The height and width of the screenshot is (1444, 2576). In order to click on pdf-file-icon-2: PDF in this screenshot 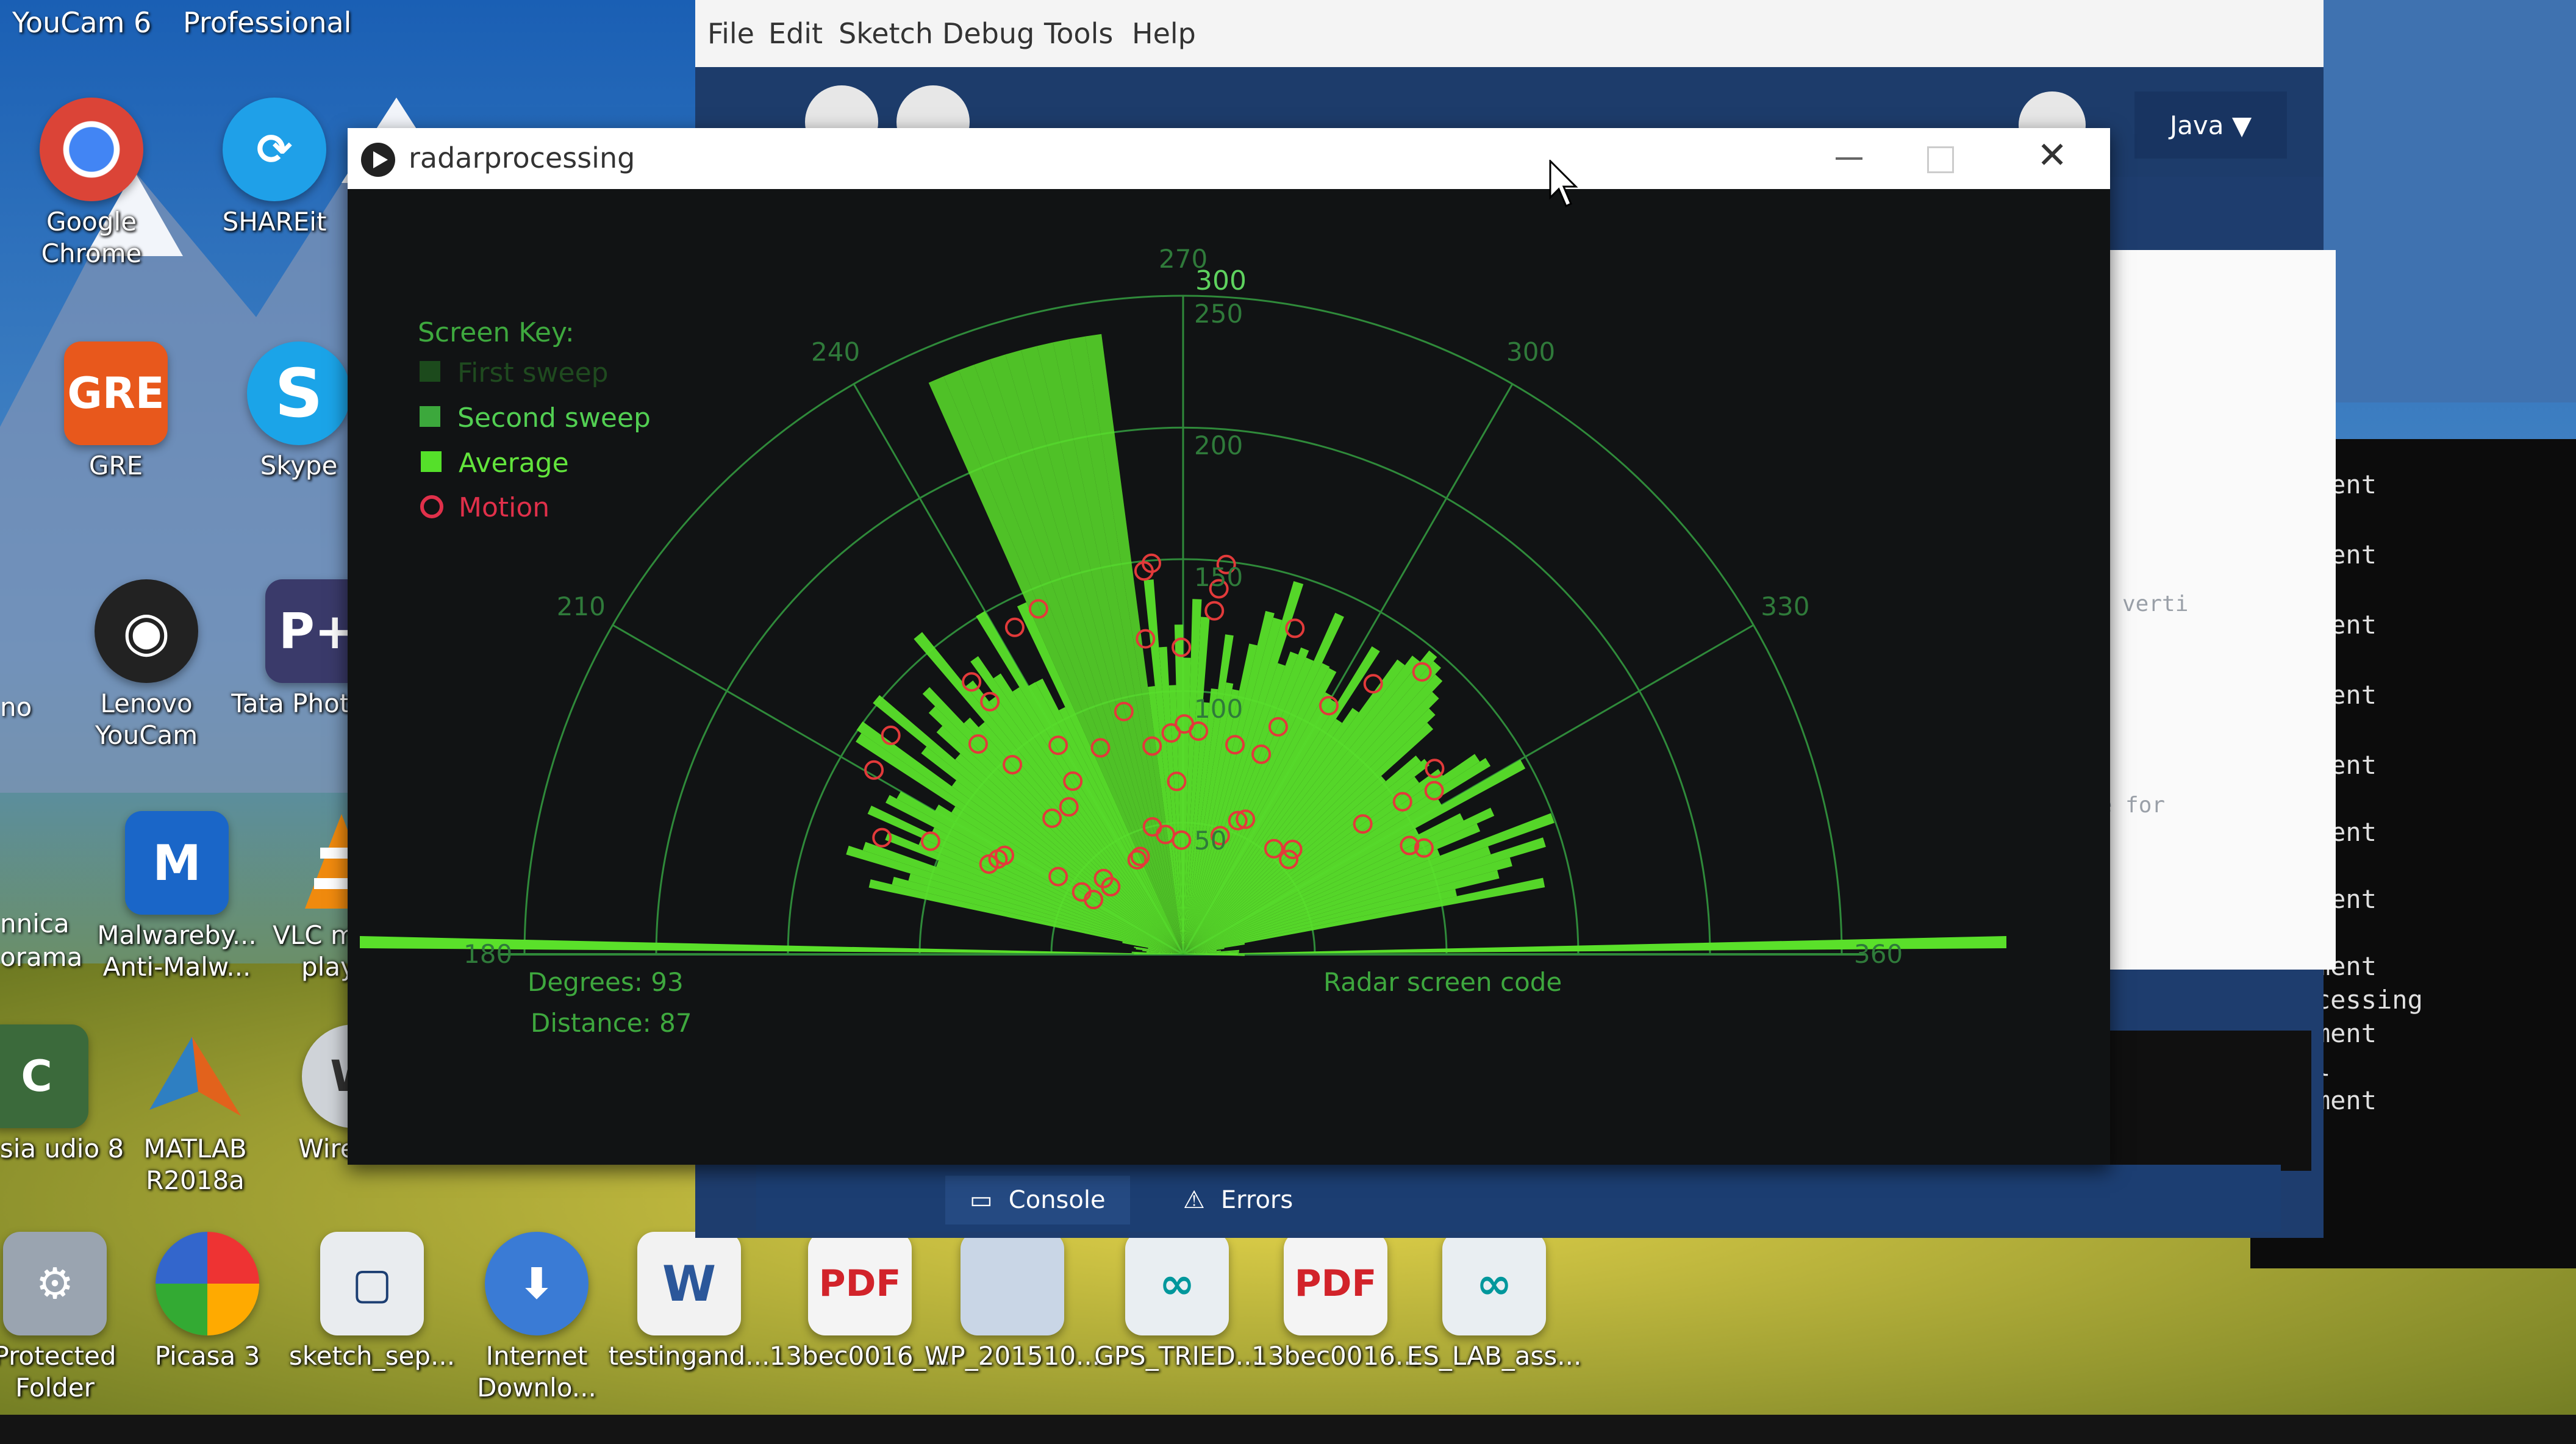, I will do `click(1335, 1283)`.